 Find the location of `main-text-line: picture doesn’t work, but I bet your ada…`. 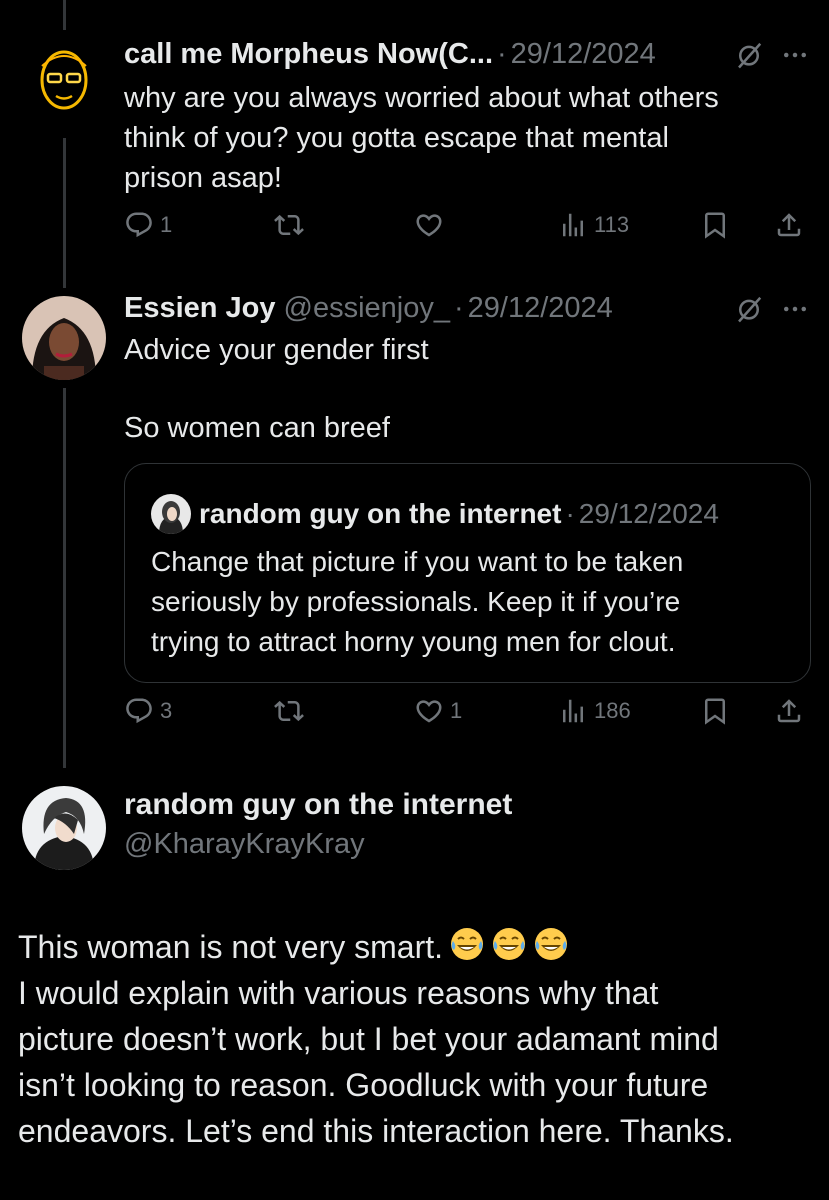

main-text-line: picture doesn’t work, but I bet your ada… is located at coordinates (368, 1039).